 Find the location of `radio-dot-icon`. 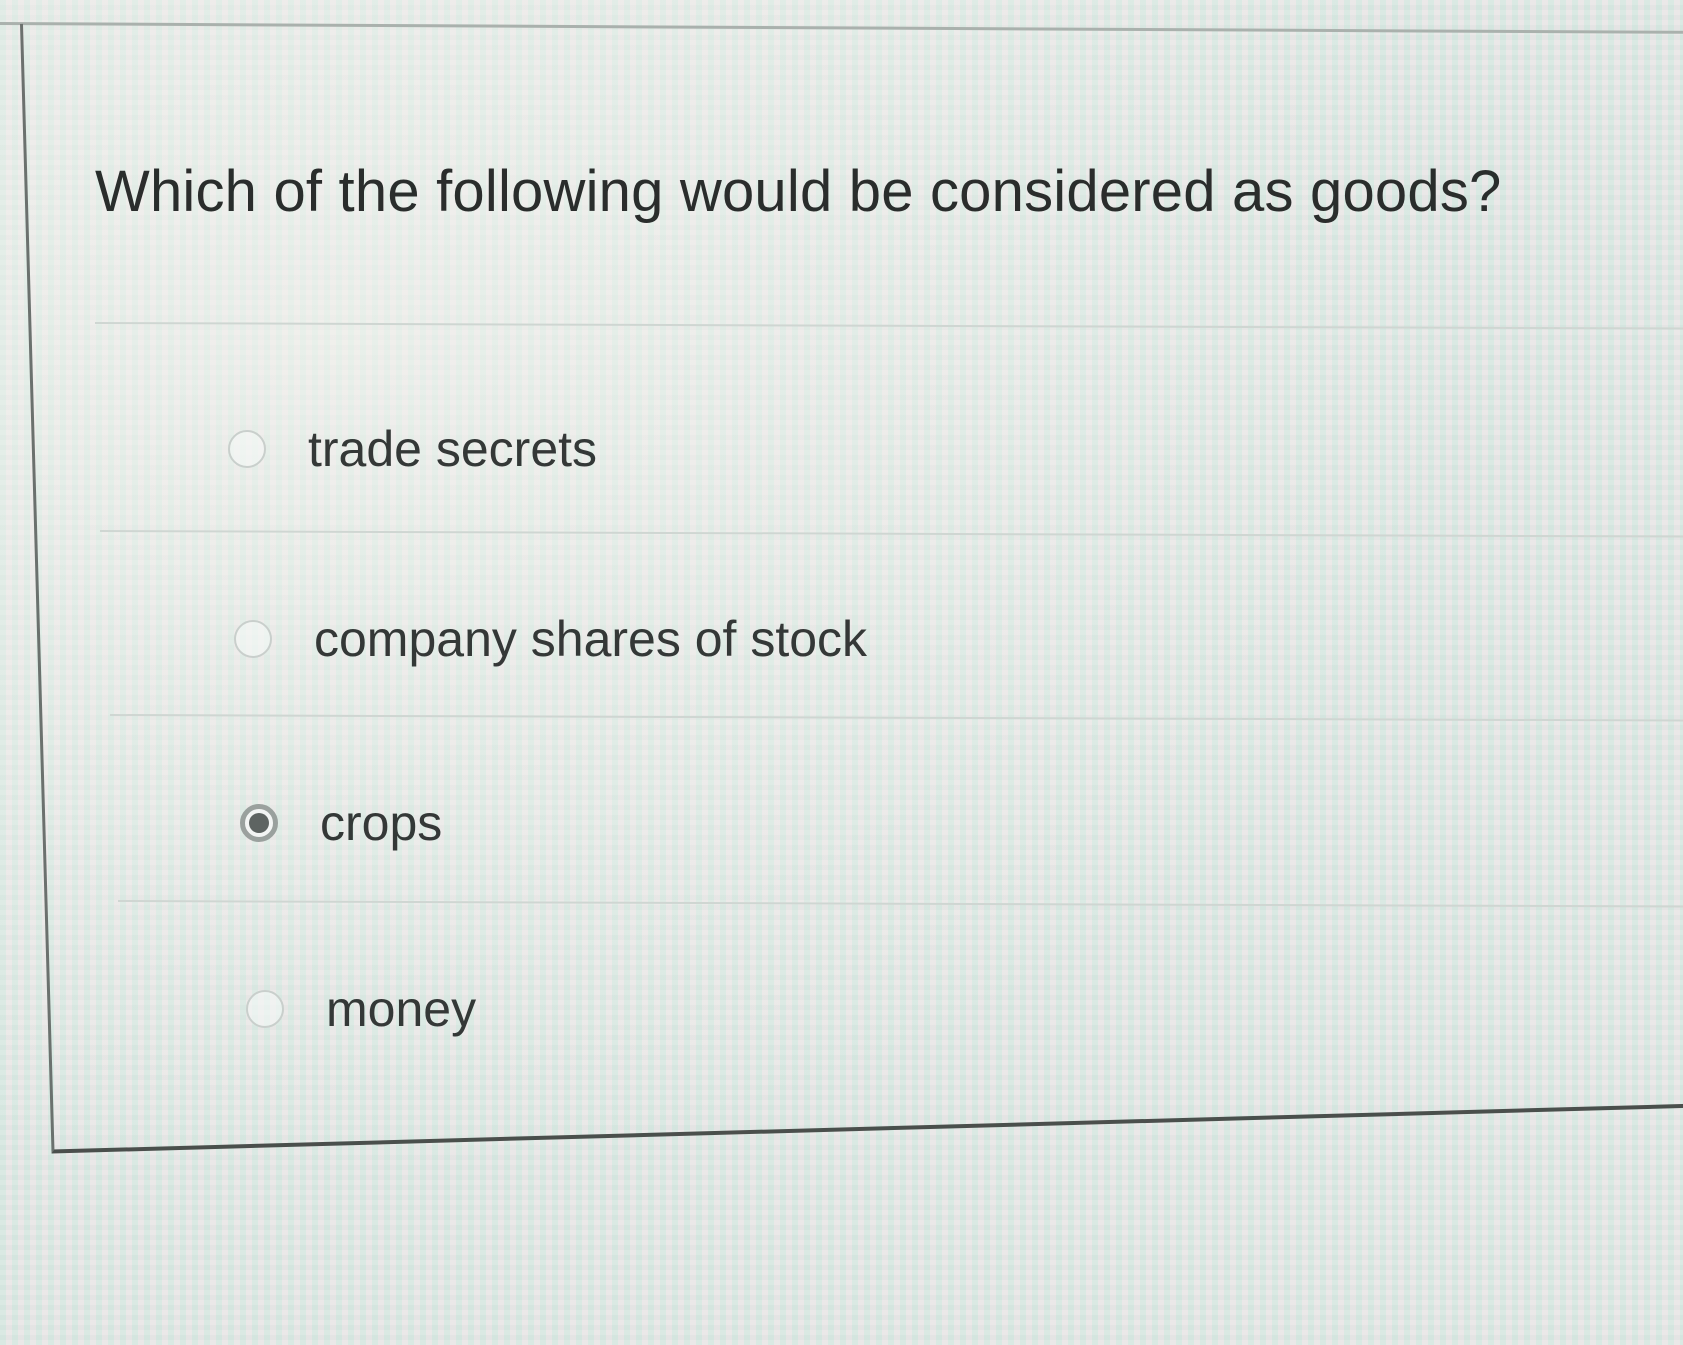

radio-dot-icon is located at coordinates (259, 823).